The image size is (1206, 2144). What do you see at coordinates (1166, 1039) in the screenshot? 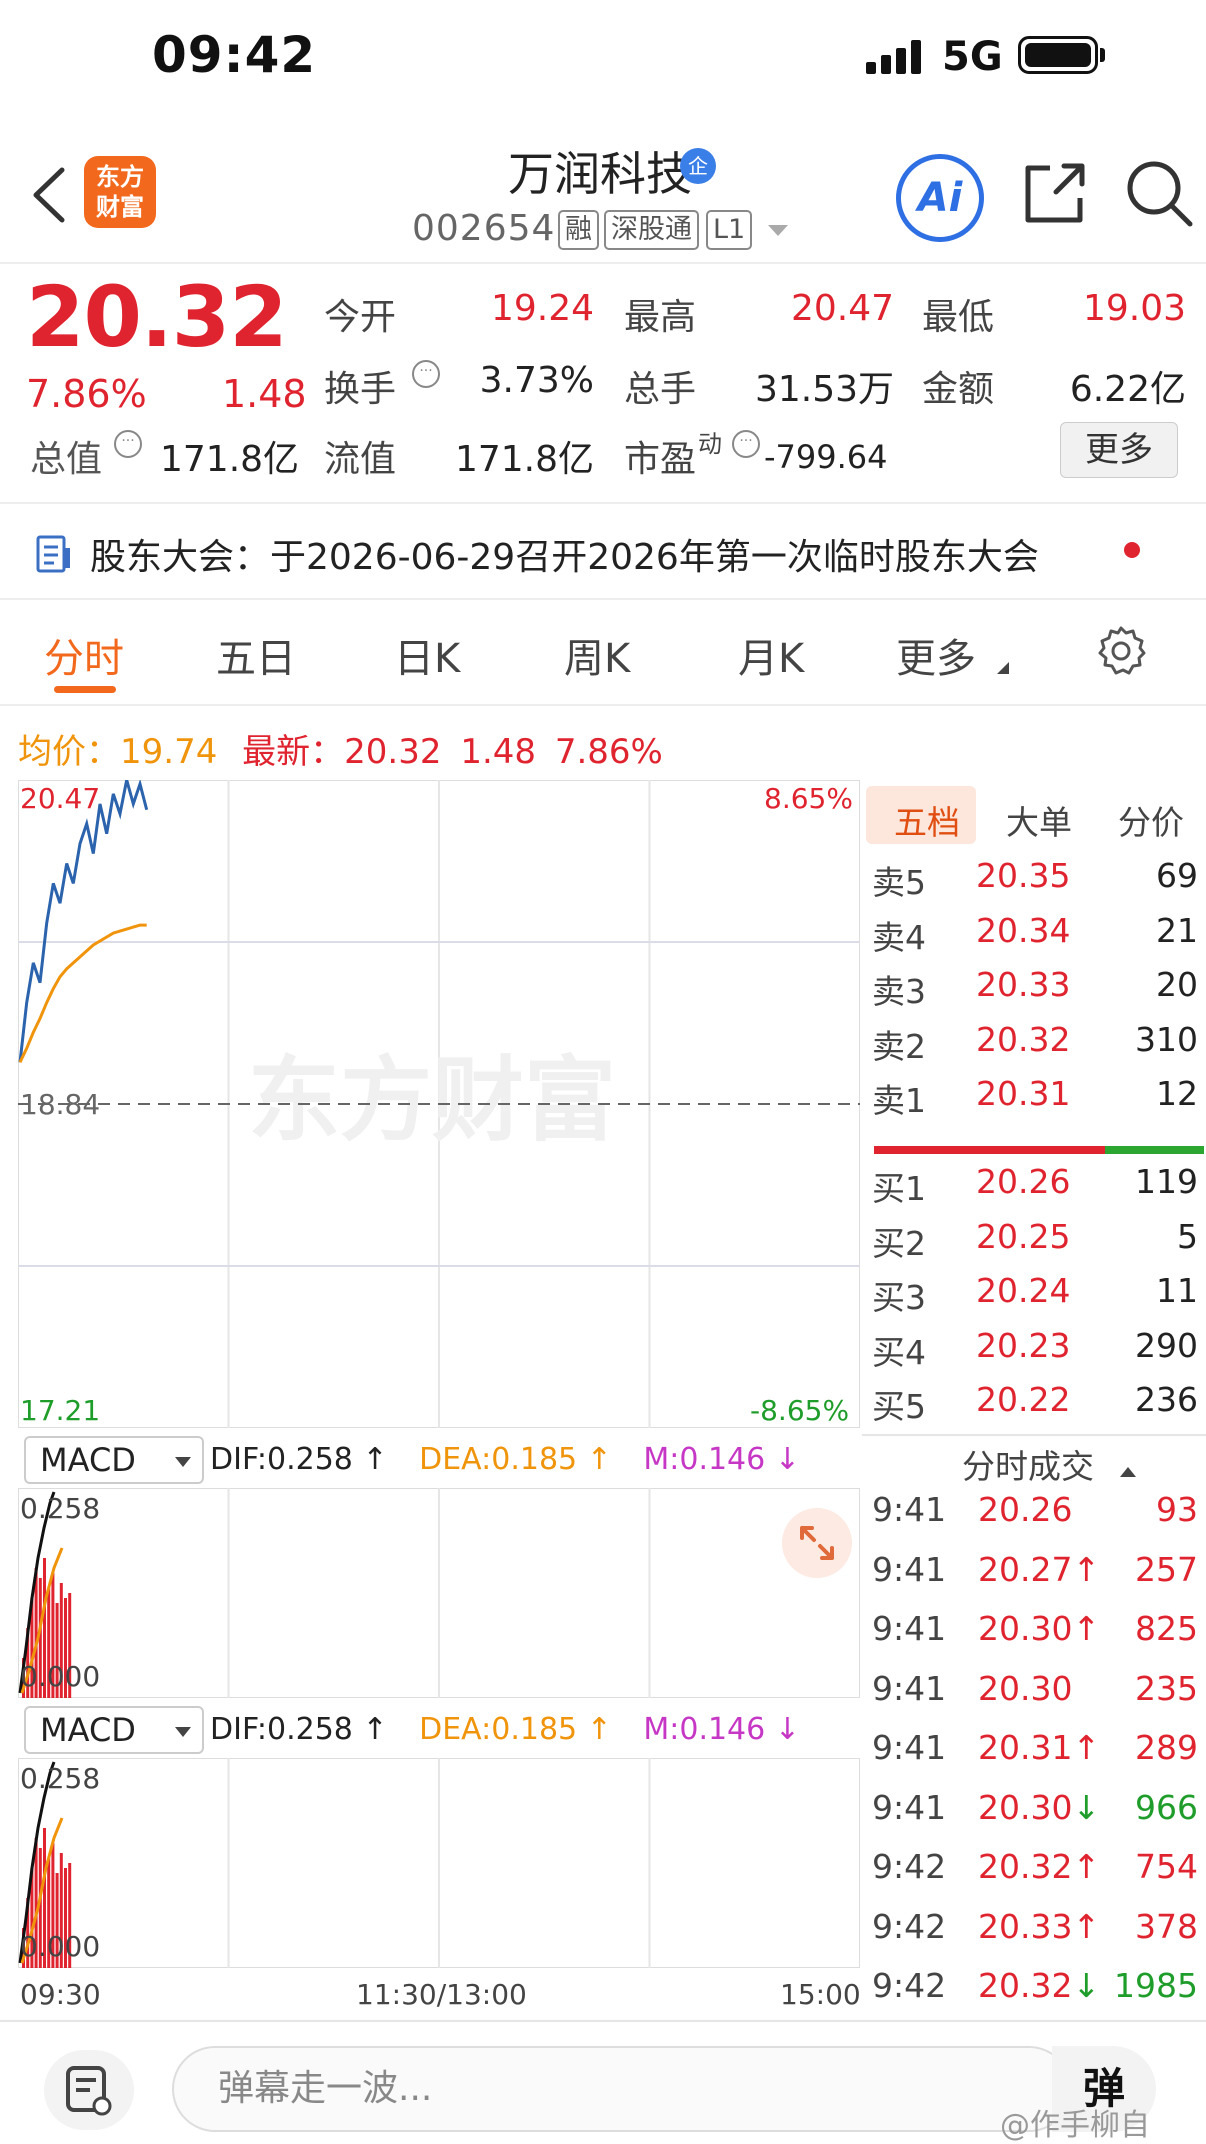
I see `orderbook-volume: 310` at bounding box center [1166, 1039].